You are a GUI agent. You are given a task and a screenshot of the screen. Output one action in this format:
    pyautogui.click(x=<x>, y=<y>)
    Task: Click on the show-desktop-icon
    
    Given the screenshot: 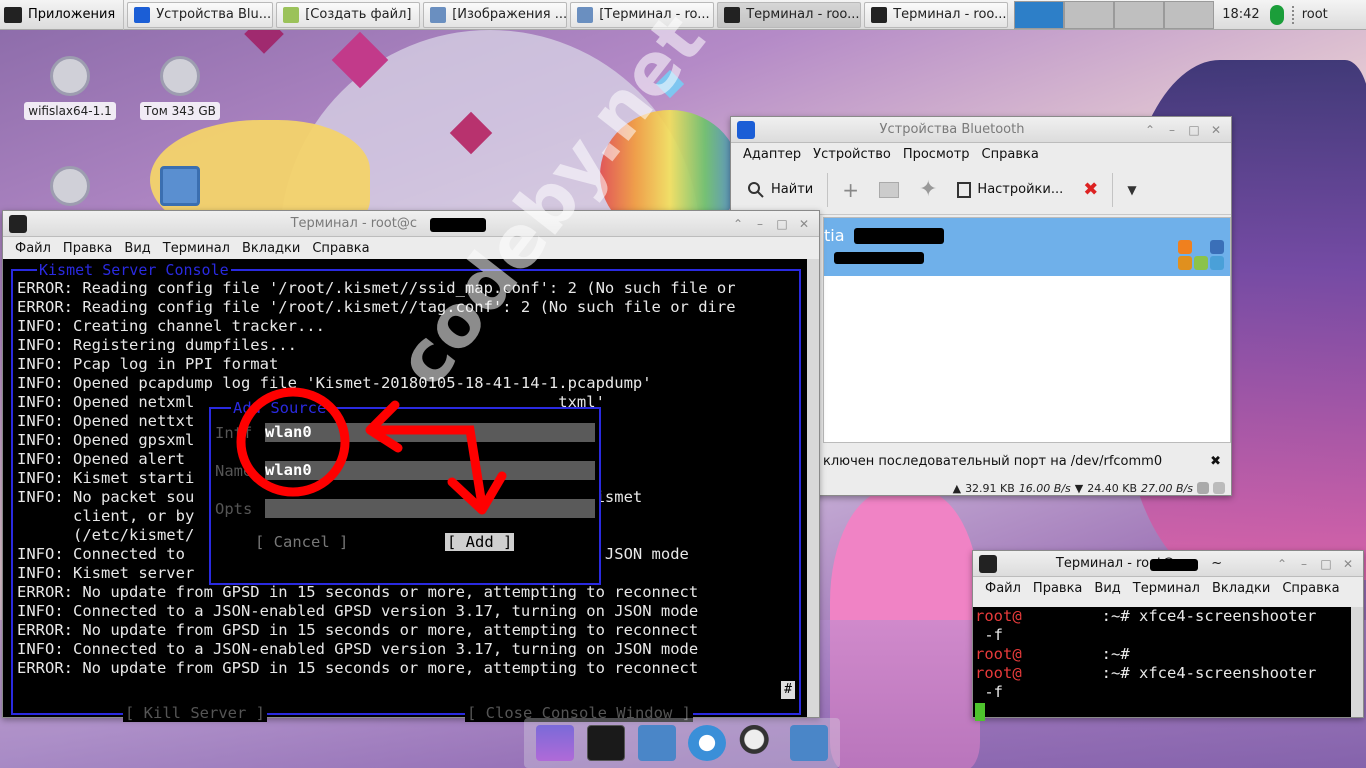 What is the action you would take?
    pyautogui.click(x=555, y=743)
    